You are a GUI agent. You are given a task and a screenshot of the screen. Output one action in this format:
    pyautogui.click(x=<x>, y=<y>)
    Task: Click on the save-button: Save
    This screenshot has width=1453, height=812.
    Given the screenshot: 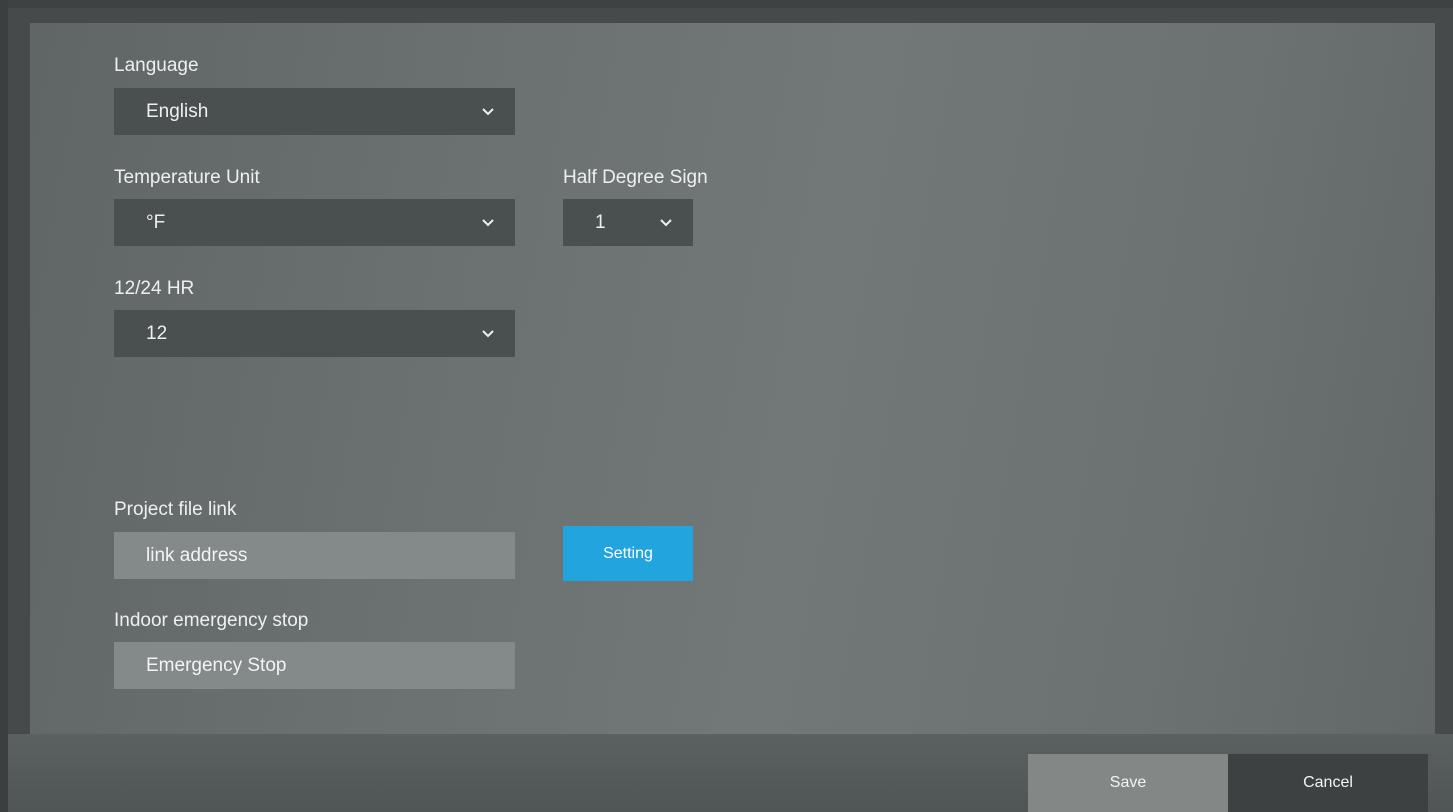 What is the action you would take?
    pyautogui.click(x=1128, y=783)
    